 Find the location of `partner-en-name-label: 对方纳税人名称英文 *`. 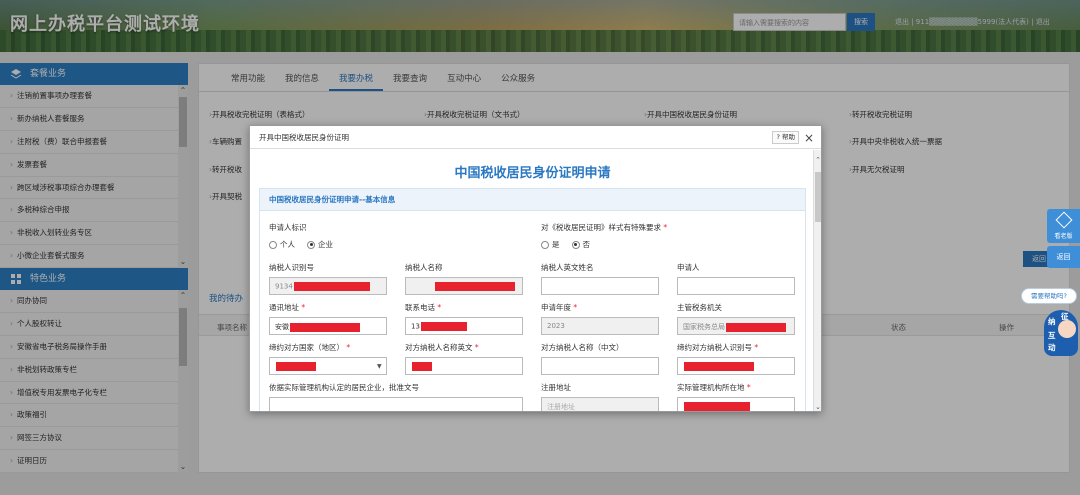

partner-en-name-label: 对方纳税人名称英文 * is located at coordinates (442, 347).